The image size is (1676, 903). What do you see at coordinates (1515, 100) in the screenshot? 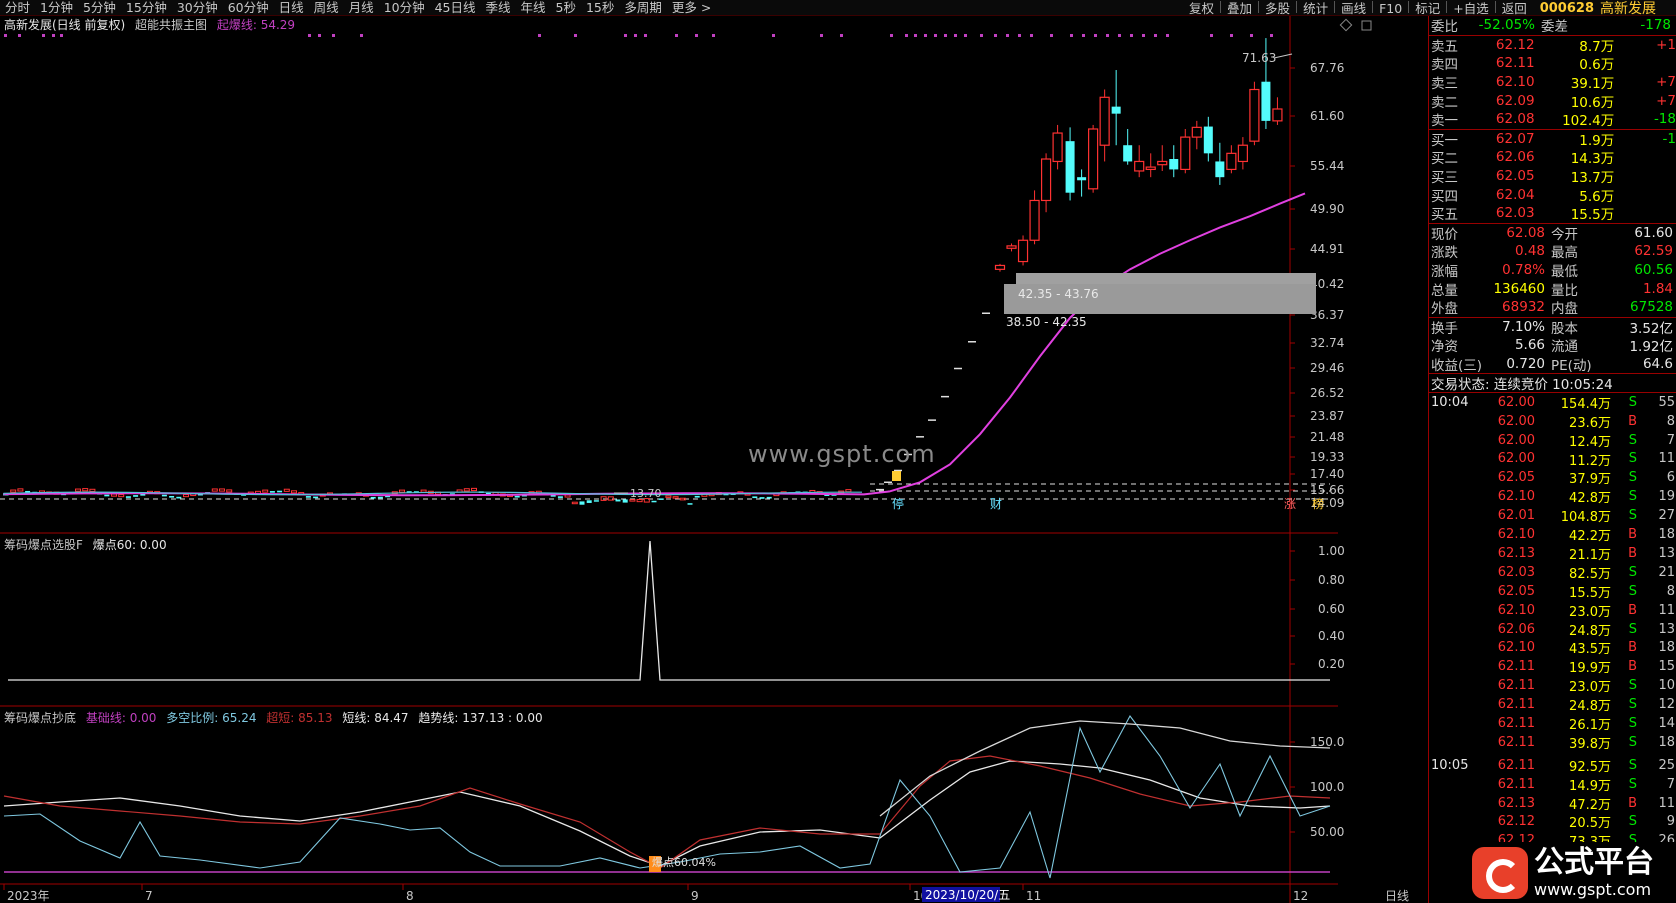
I see `asks-price: 62.09` at bounding box center [1515, 100].